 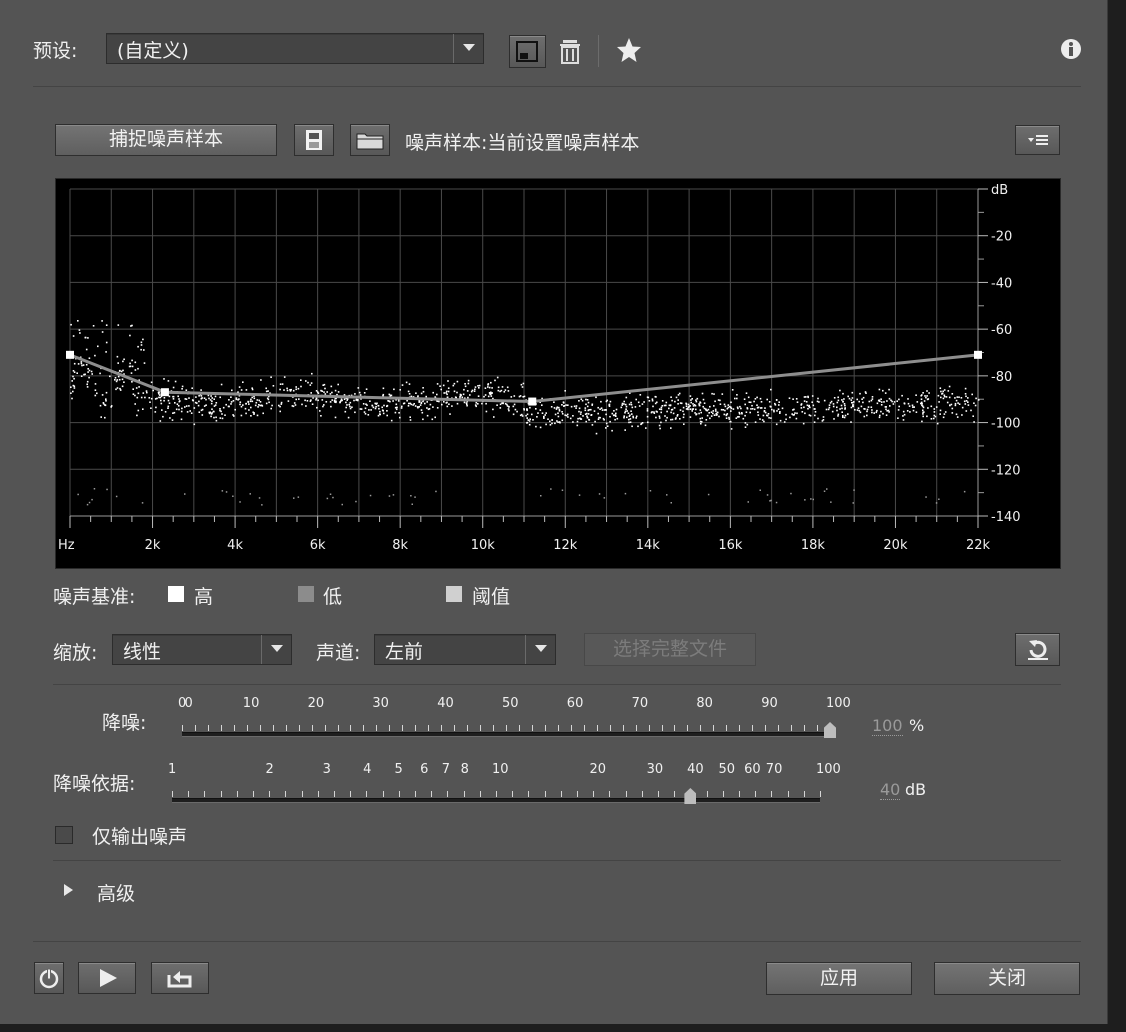 What do you see at coordinates (500, 786) in the screenshot?
I see `reduce-by-slider: 1 2 3 4 5 6 7 8 10 20 30 40 50 60 70 100` at bounding box center [500, 786].